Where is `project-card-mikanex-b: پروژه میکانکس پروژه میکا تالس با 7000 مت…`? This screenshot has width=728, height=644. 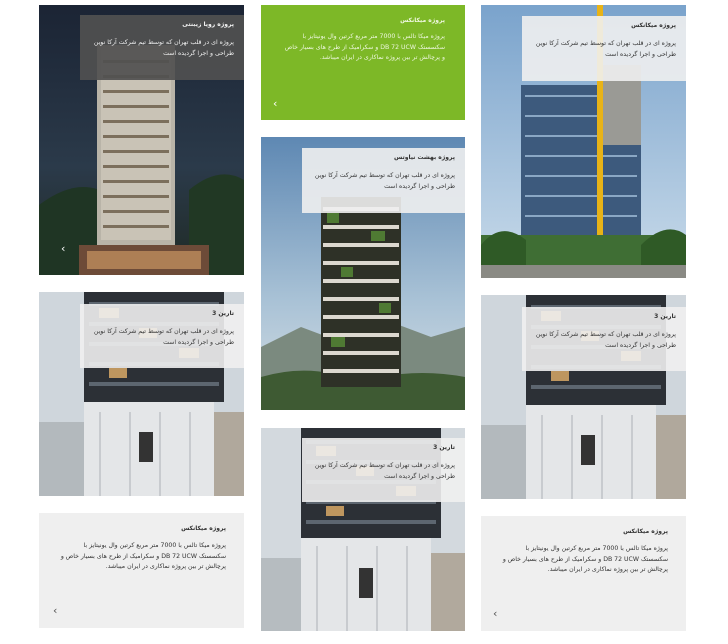
project-card-mikanex-b: پروژه میکانکس پروژه میکا تالس با 7000 مت… is located at coordinates (583, 573).